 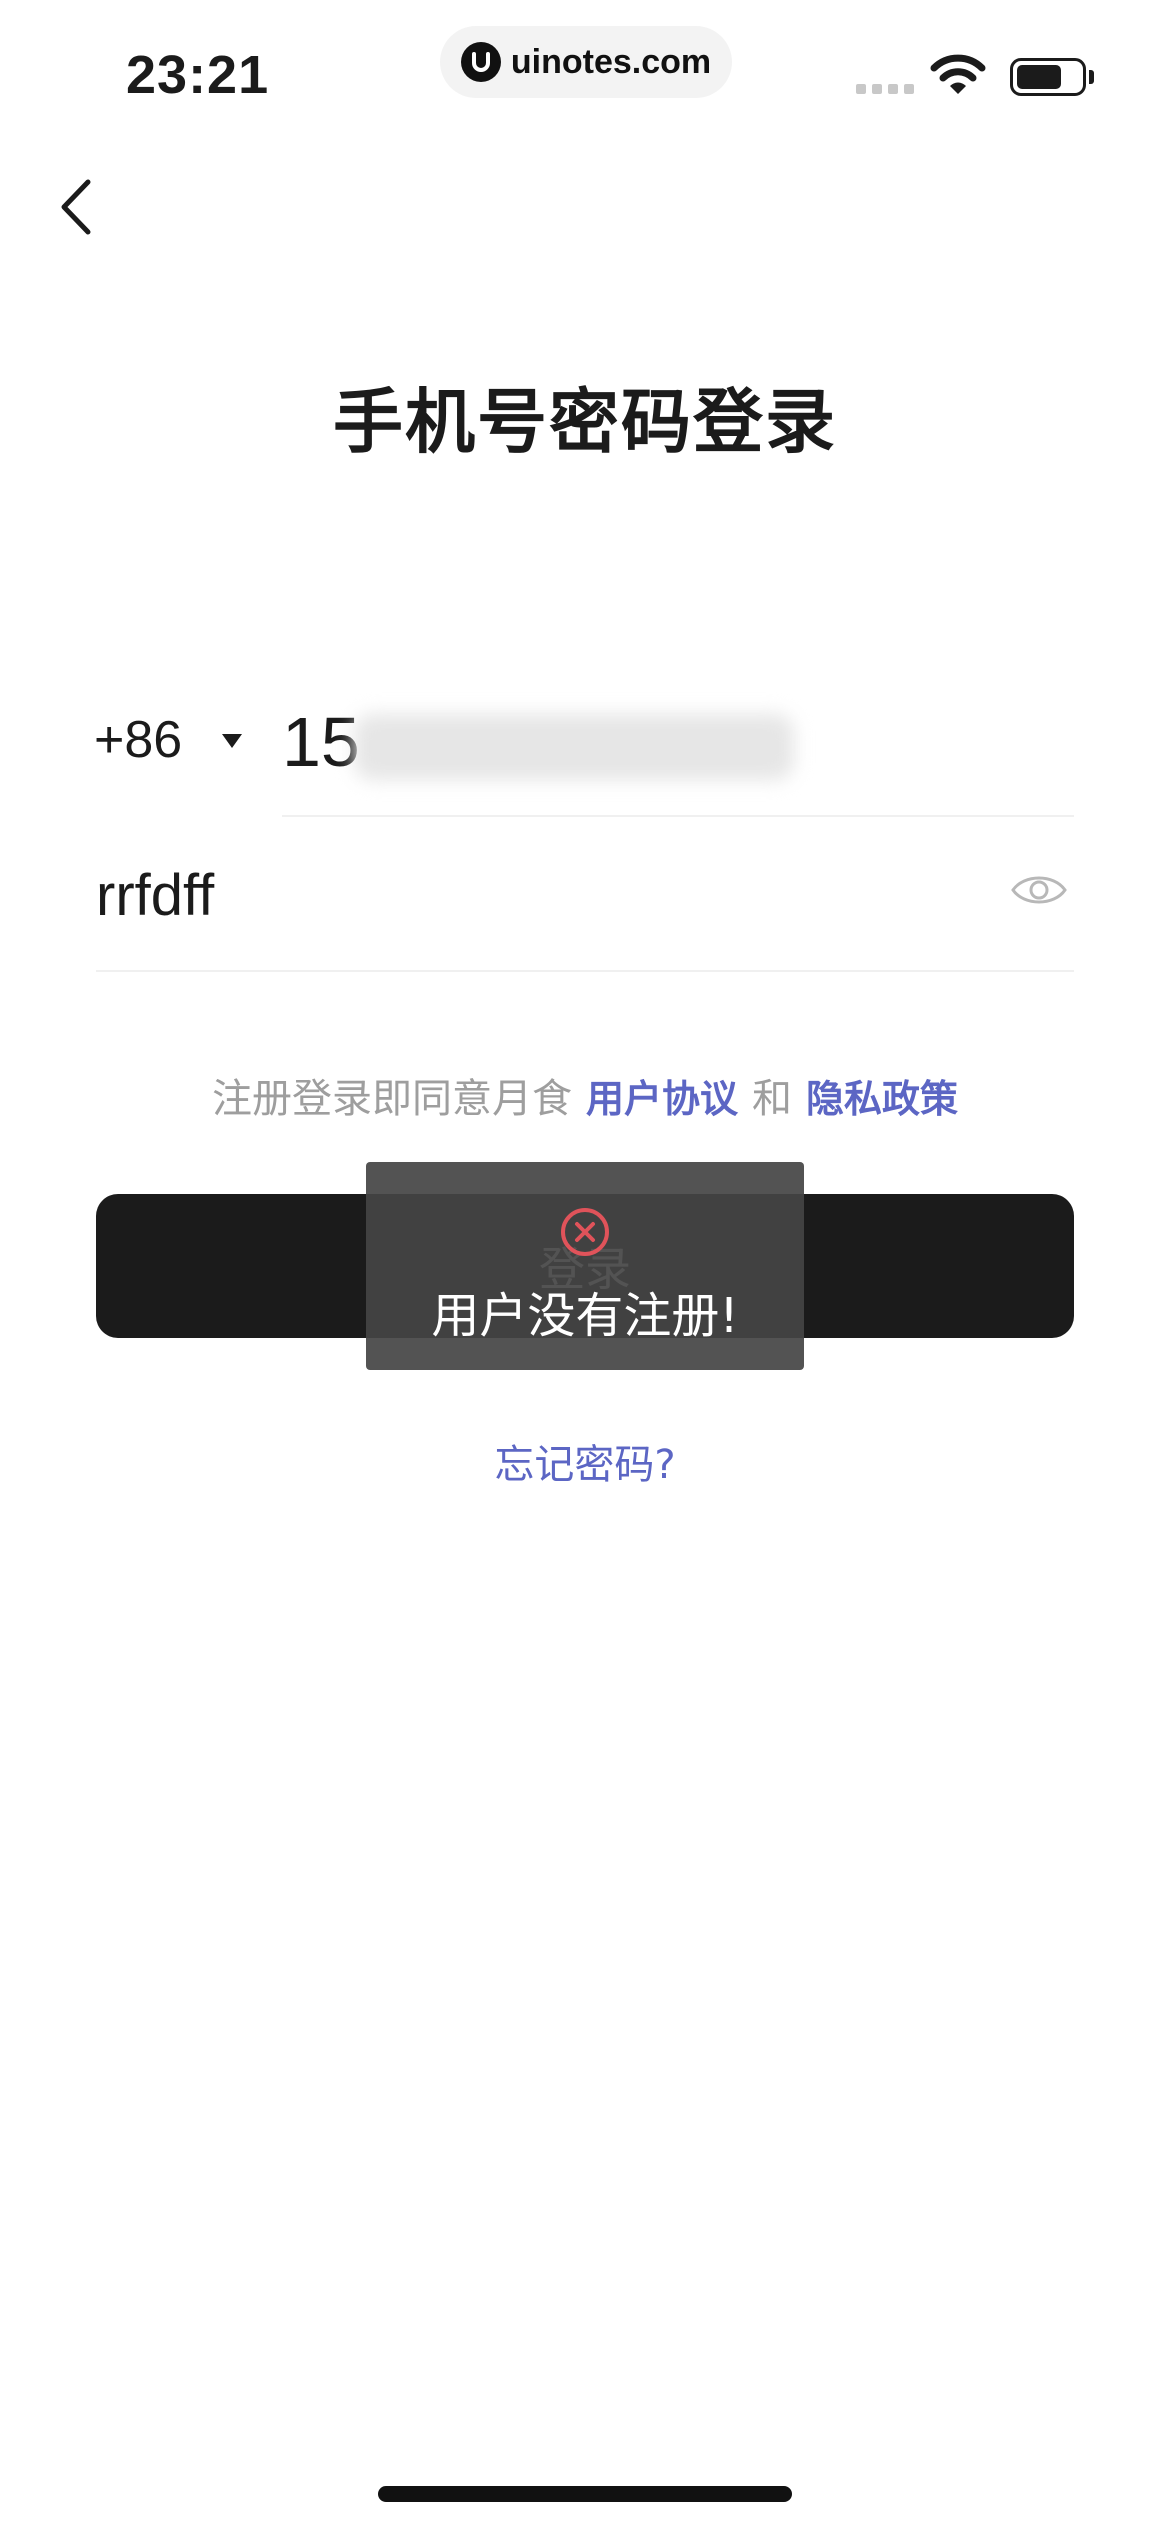 I want to click on home-indicator, so click(x=585, y=2494).